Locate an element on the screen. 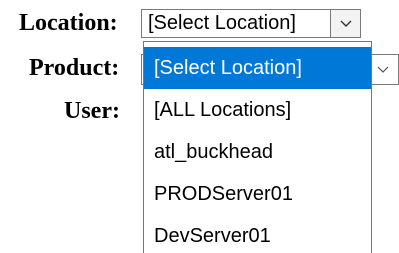  location-label: Location: is located at coordinates (68, 23).